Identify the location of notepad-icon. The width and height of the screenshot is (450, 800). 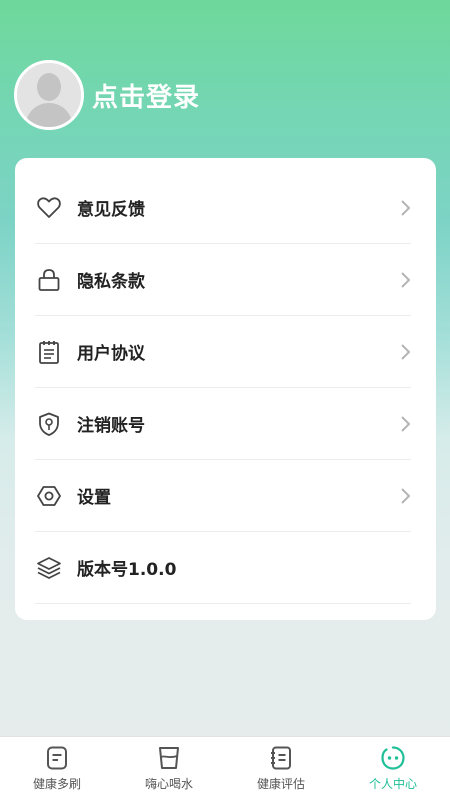
(49, 352).